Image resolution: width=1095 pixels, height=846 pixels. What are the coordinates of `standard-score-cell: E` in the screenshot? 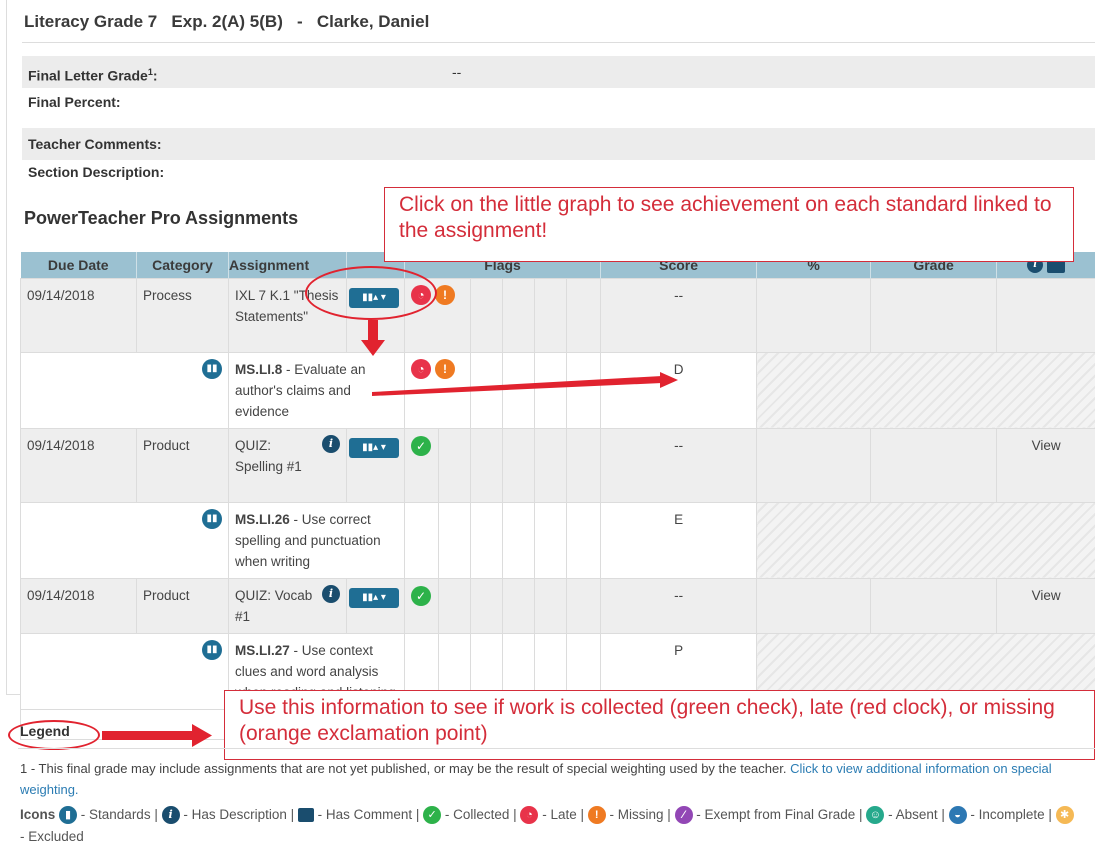 It's located at (679, 540).